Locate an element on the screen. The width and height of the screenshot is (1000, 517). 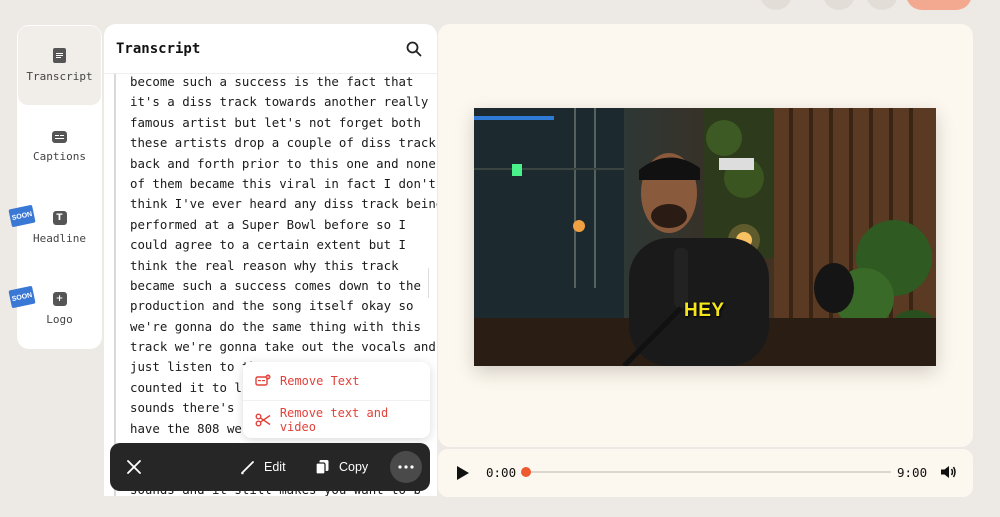
volume-button is located at coordinates (948, 474).